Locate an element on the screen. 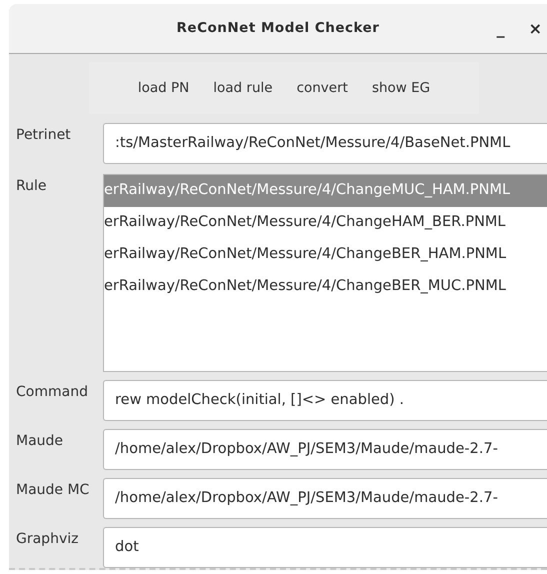 The height and width of the screenshot is (574, 547). list-item: erRailway/ReConNet/Messure/4/ChangeHAM_BER.PNML is located at coordinates (325, 223).